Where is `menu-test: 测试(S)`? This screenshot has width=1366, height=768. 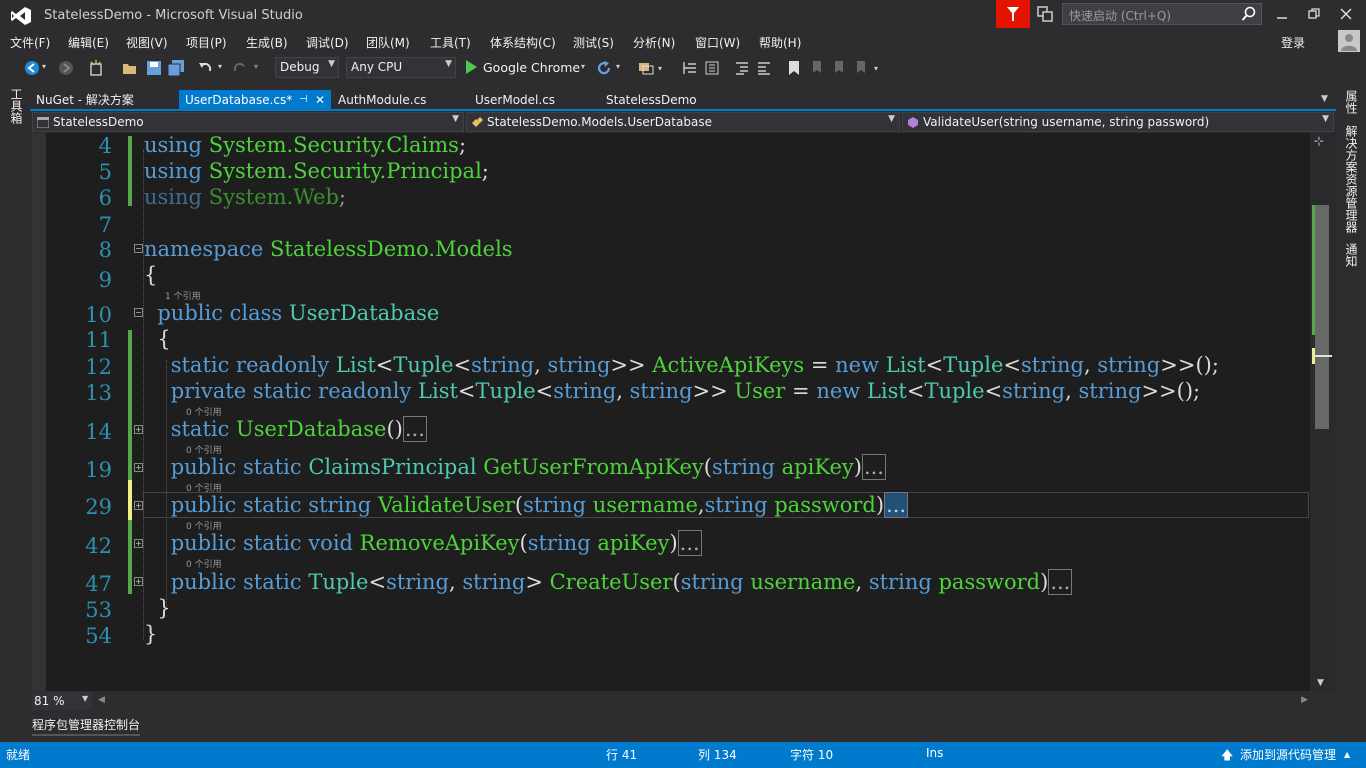 menu-test: 测试(S) is located at coordinates (593, 42).